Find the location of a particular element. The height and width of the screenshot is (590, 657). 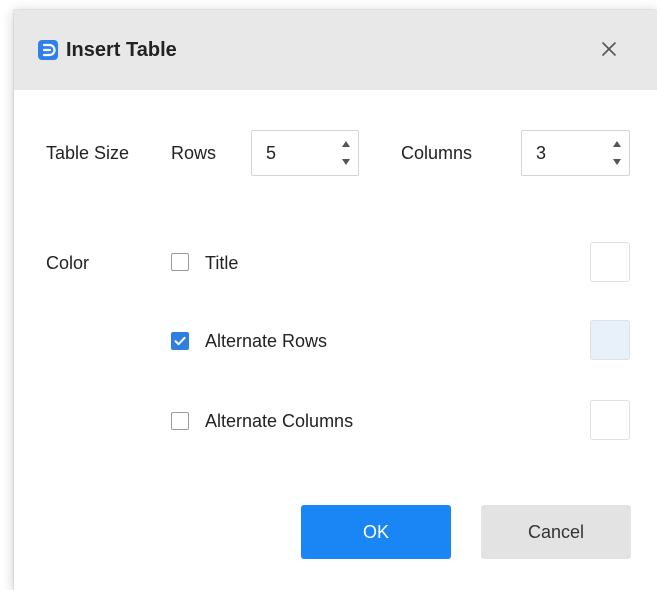

columns-value: 3 is located at coordinates (541, 153).